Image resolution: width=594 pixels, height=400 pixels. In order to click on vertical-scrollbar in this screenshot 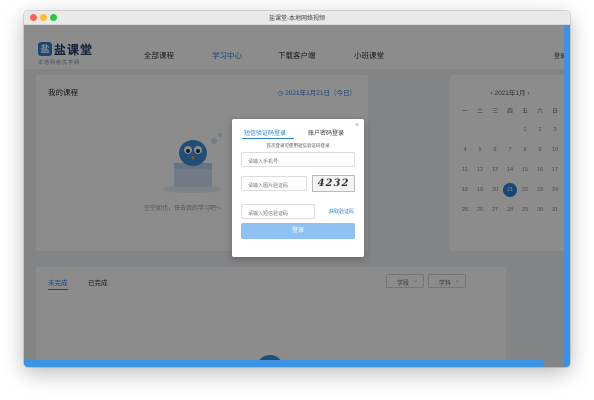, I will do `click(567, 196)`.